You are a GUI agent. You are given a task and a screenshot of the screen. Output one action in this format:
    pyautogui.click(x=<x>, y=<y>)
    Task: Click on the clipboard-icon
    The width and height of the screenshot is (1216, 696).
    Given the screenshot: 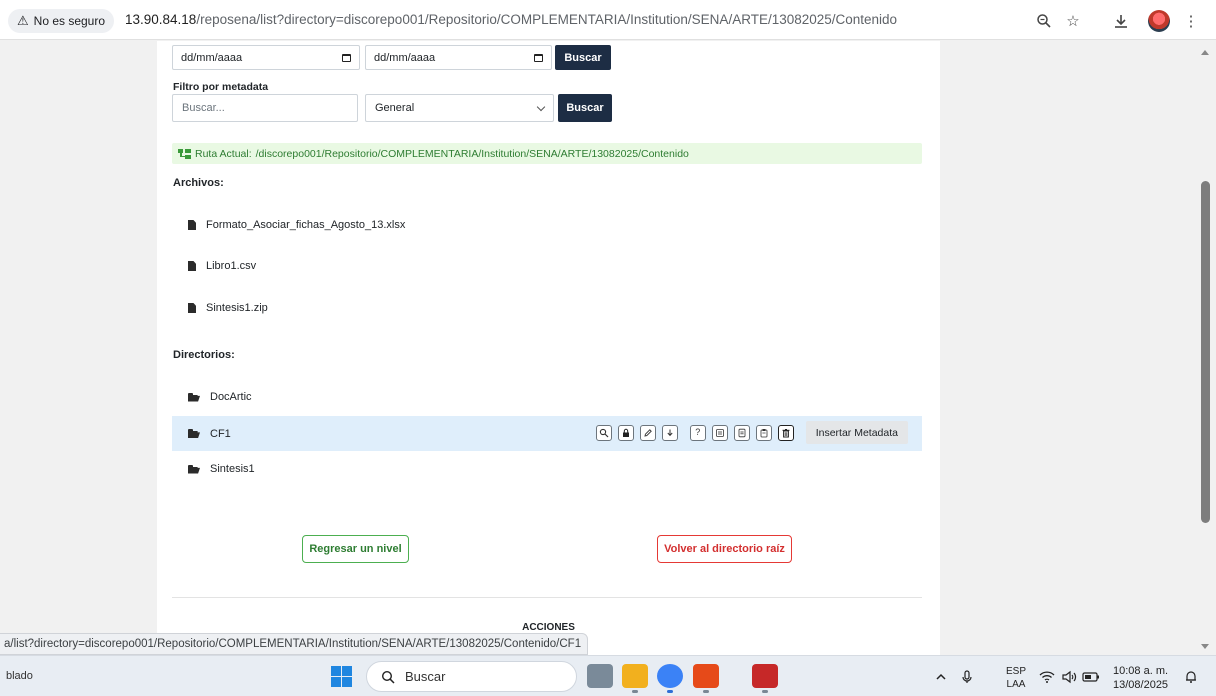 What is the action you would take?
    pyautogui.click(x=763, y=432)
    